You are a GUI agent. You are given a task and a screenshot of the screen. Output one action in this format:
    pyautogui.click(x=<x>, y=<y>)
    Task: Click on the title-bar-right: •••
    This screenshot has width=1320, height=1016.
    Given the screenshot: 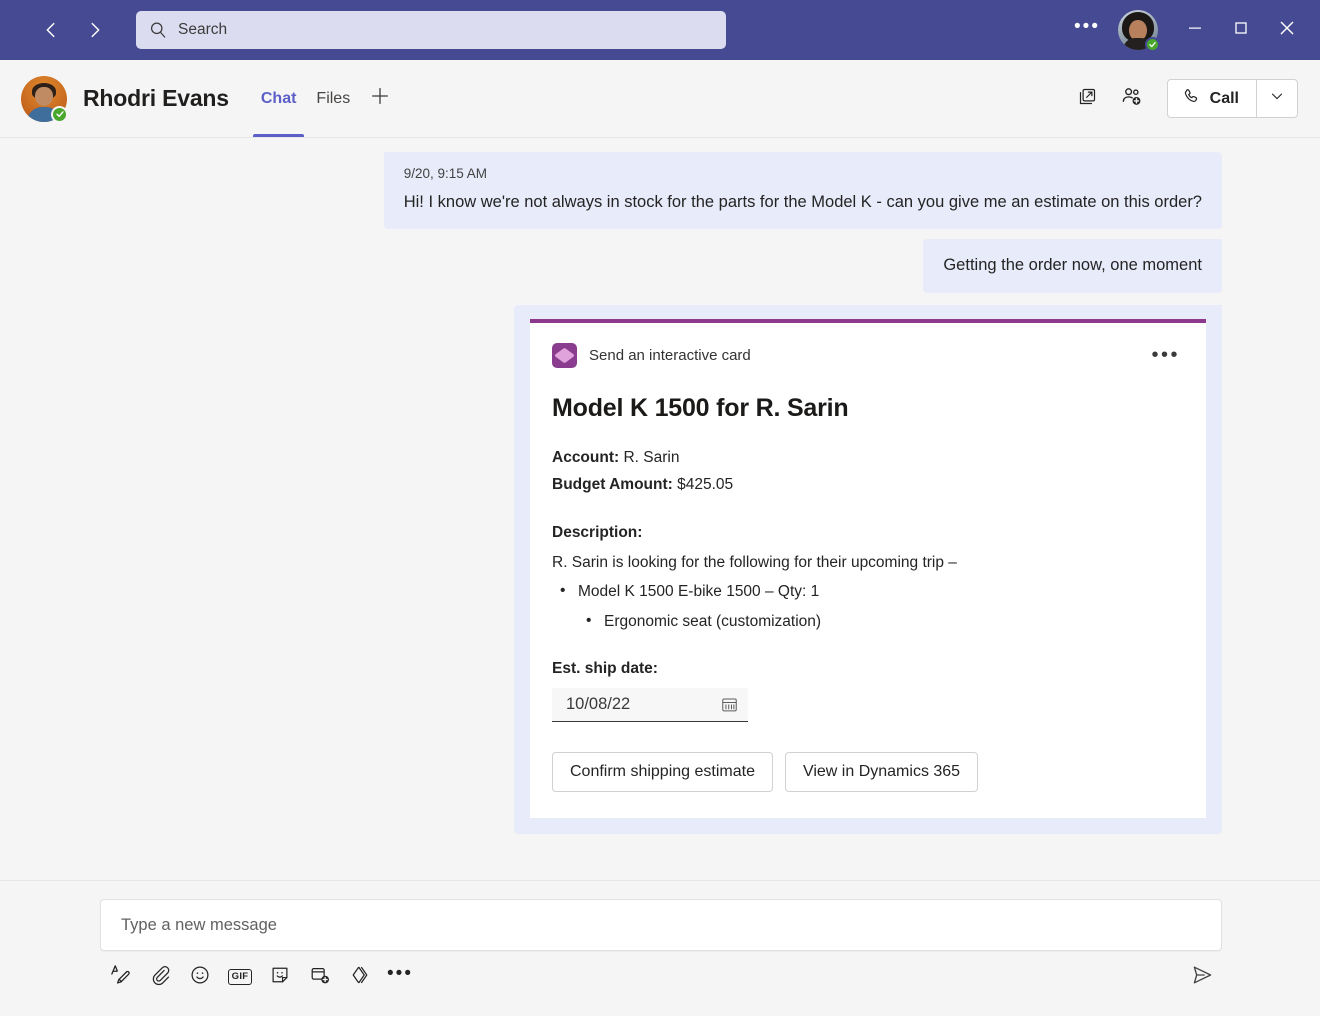 What is the action you would take?
    pyautogui.click(x=1192, y=30)
    